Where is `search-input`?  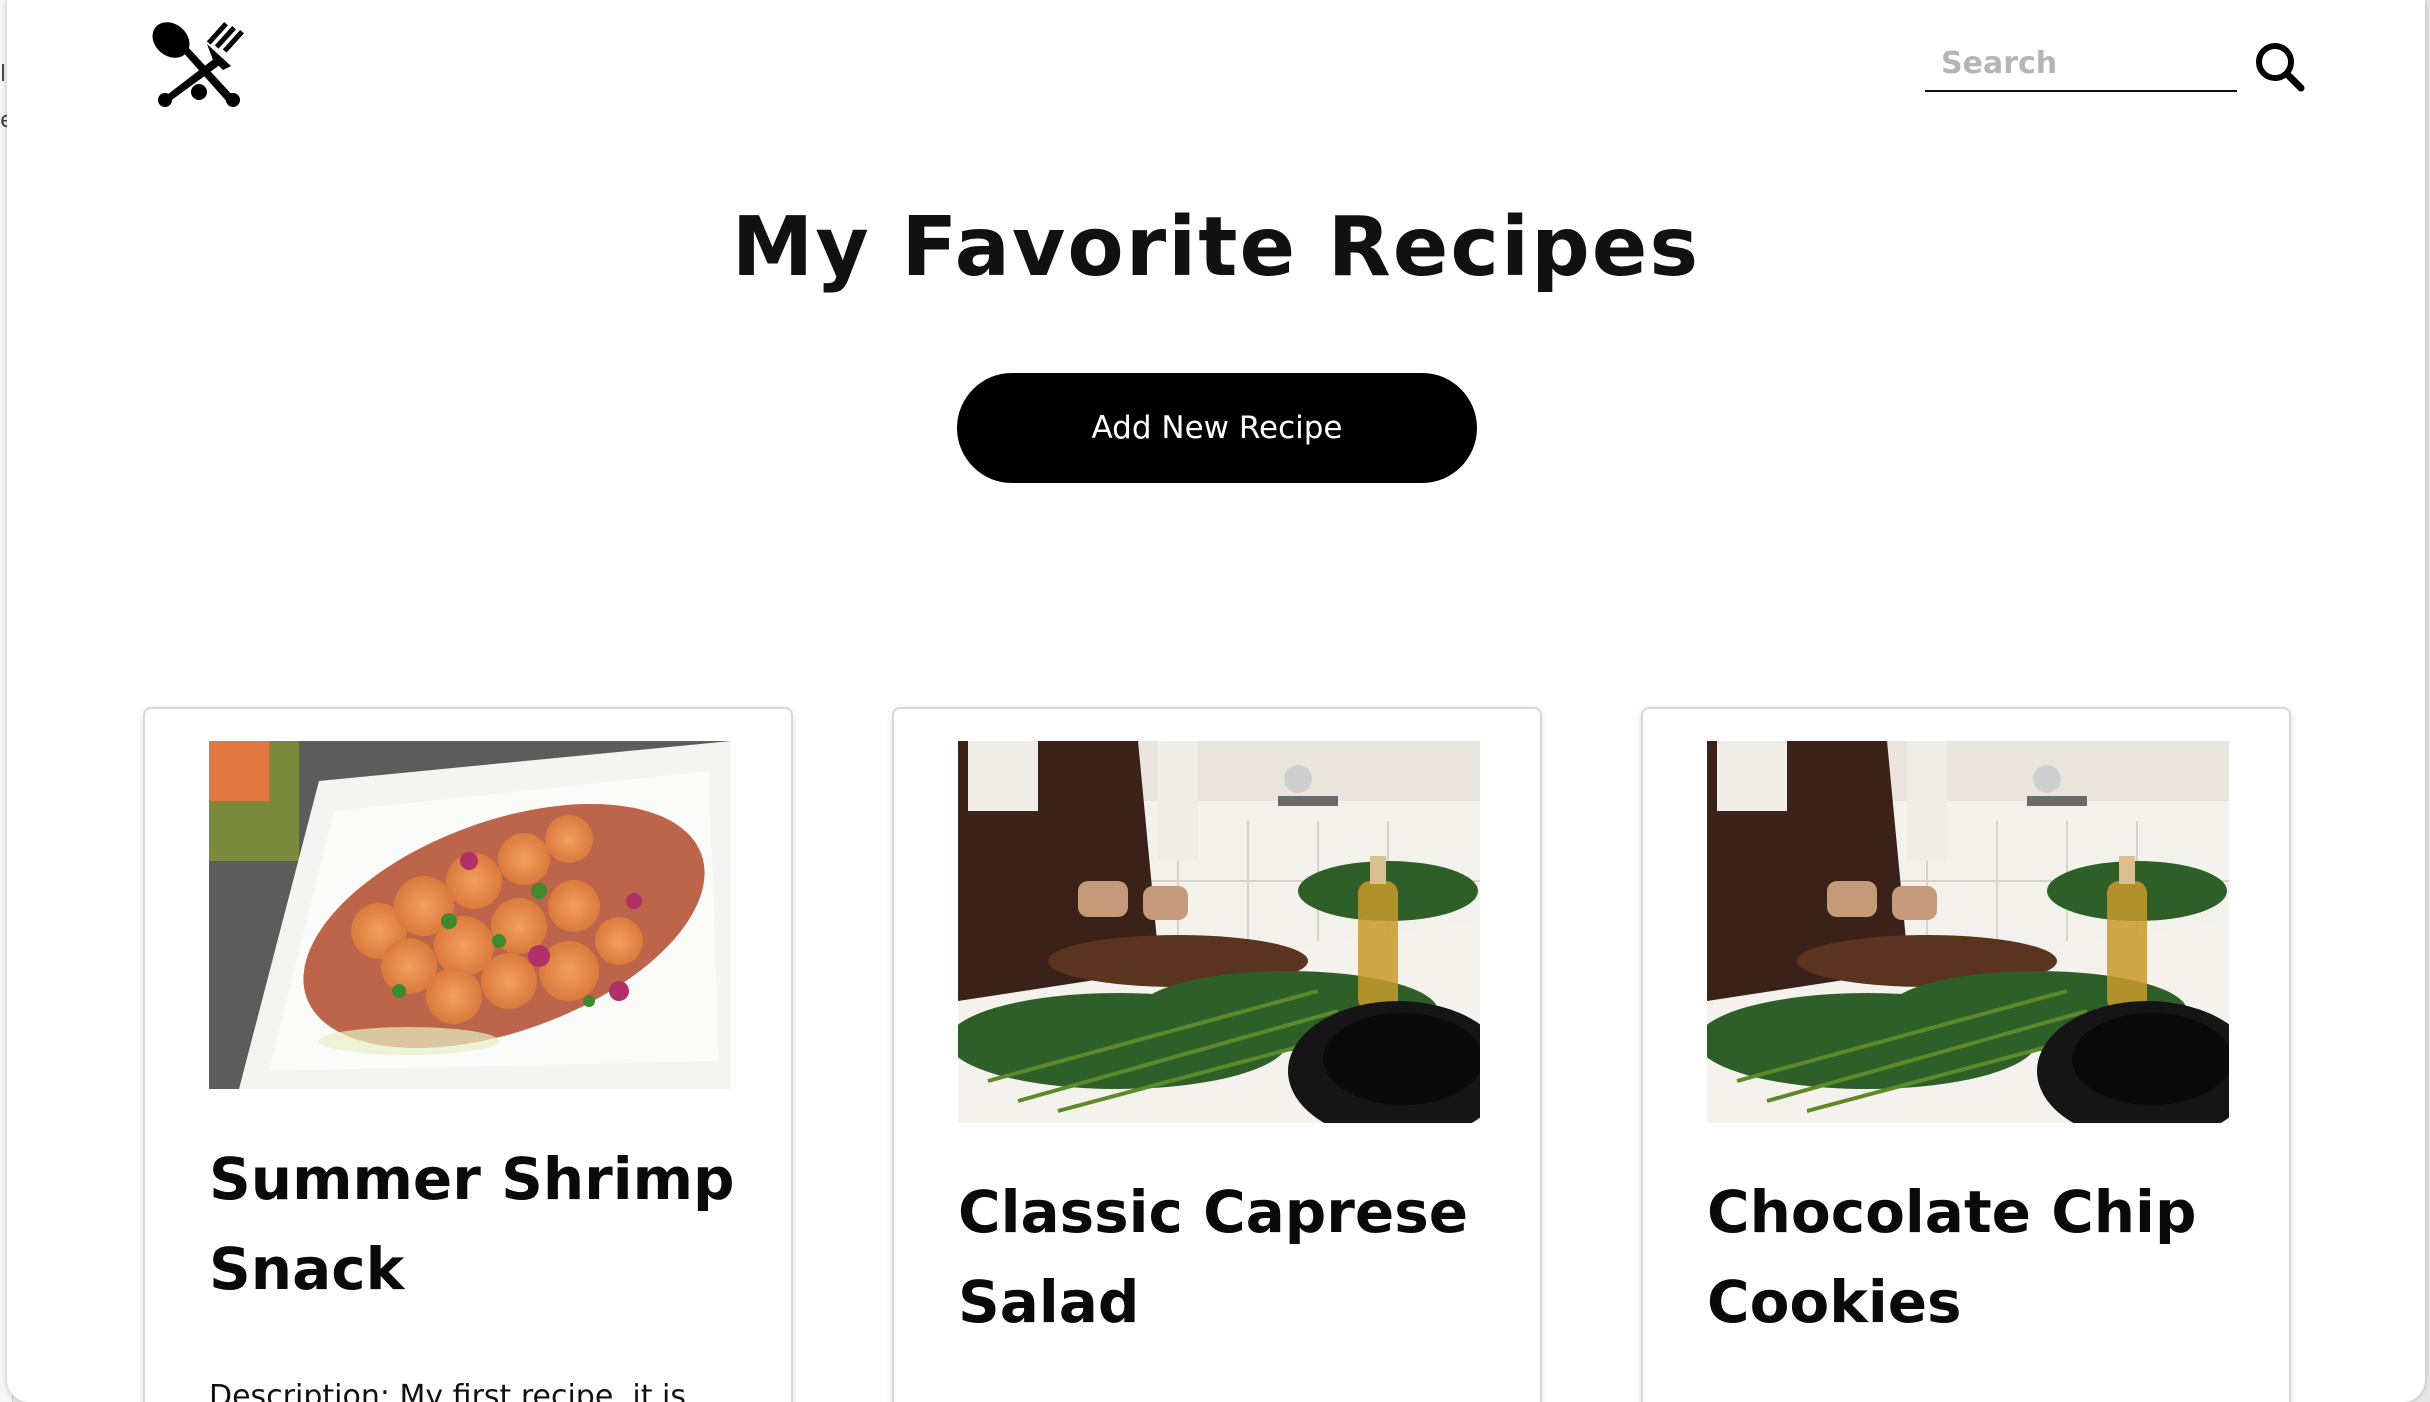 search-input is located at coordinates (2081, 64).